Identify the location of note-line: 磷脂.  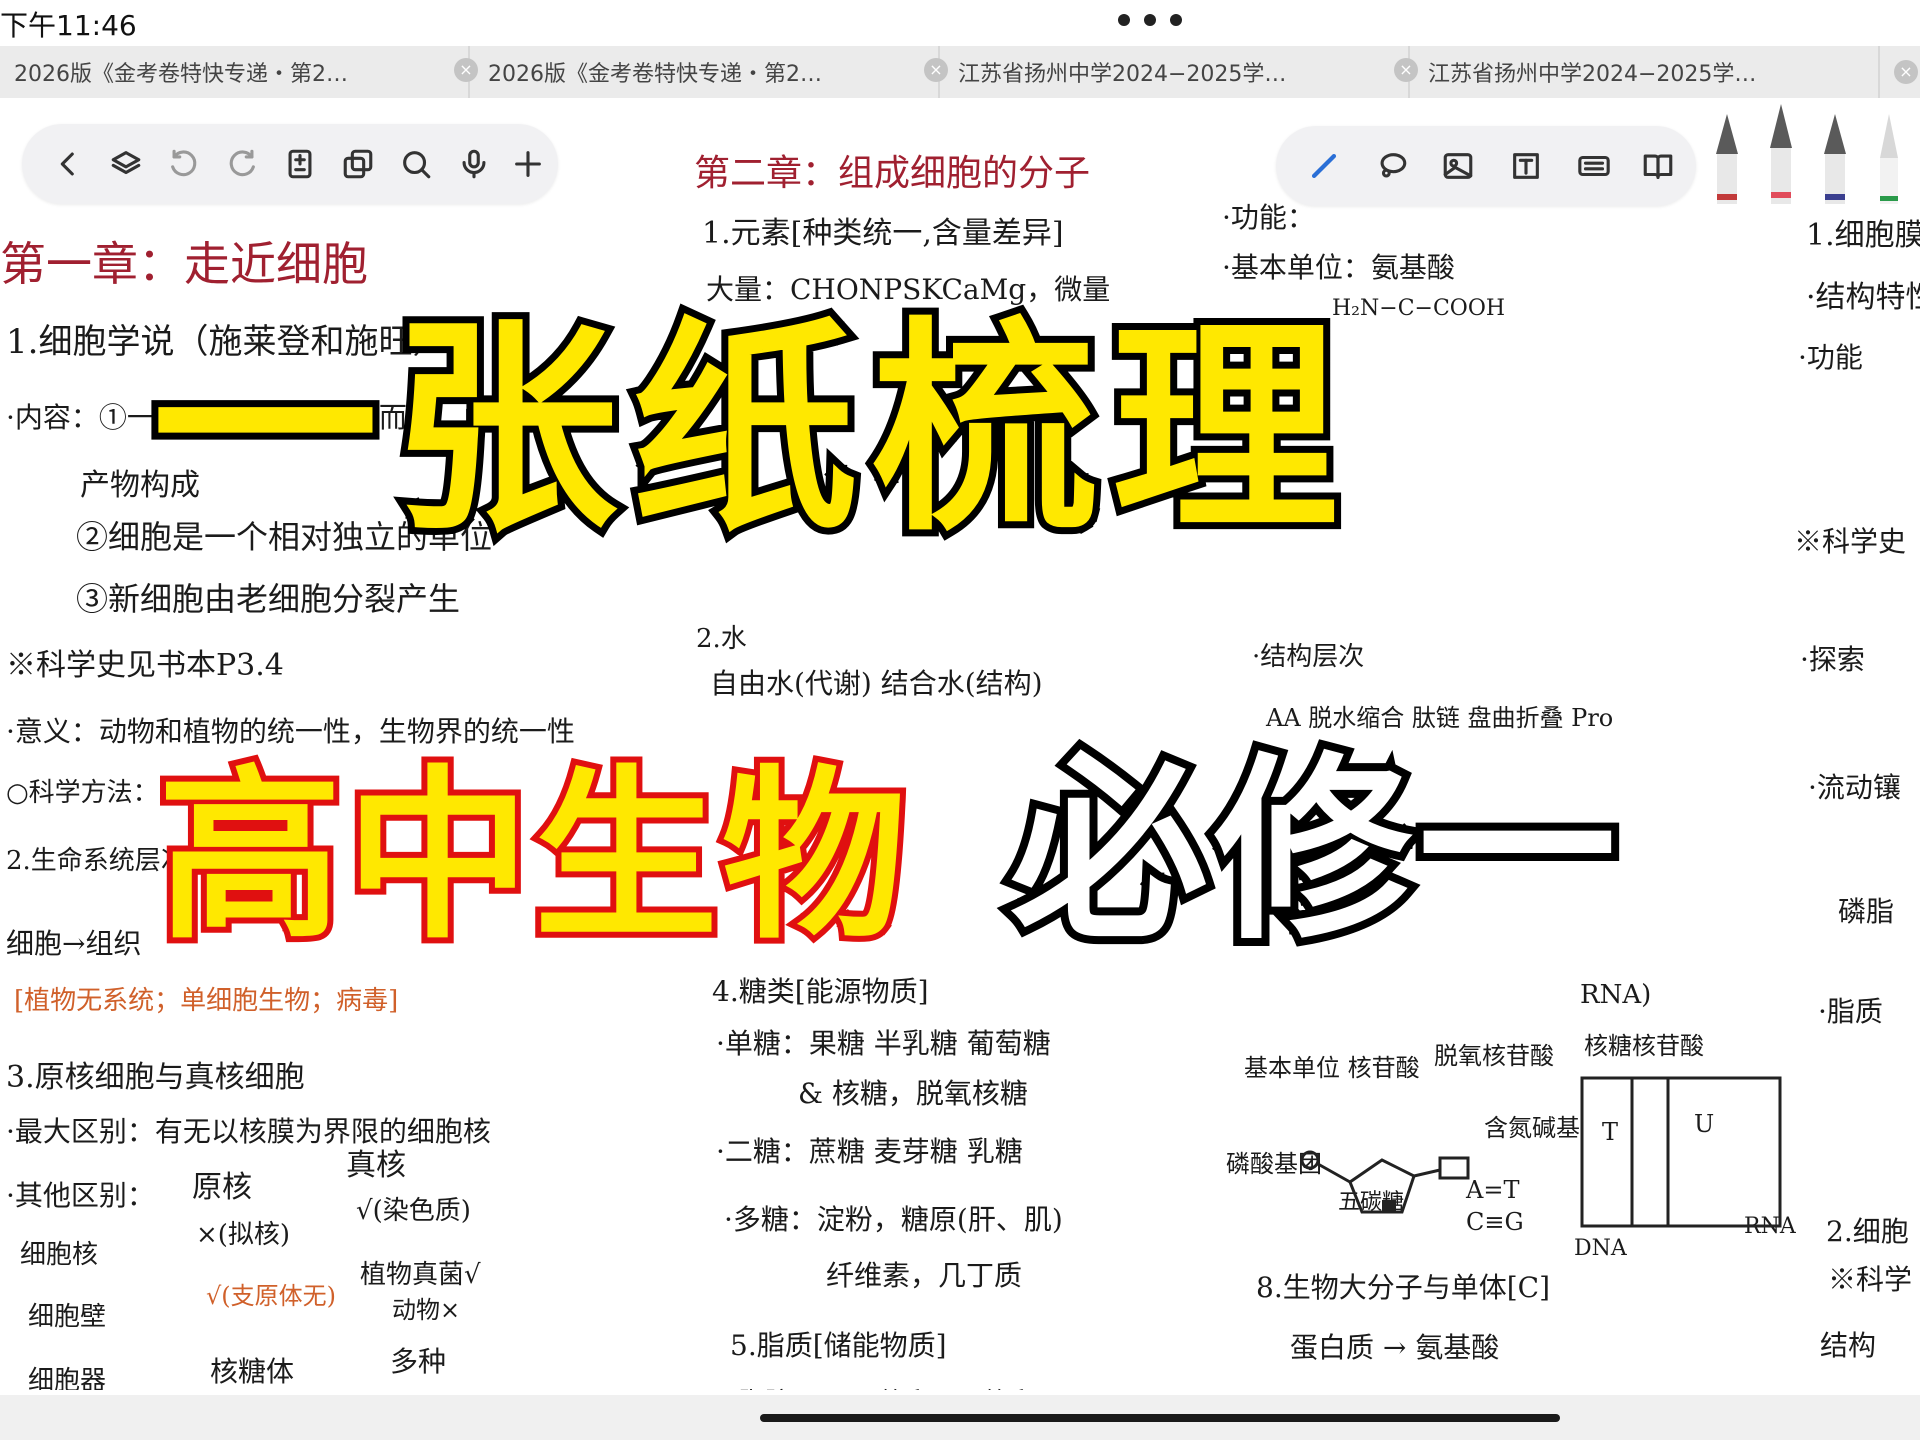
(1866, 911).